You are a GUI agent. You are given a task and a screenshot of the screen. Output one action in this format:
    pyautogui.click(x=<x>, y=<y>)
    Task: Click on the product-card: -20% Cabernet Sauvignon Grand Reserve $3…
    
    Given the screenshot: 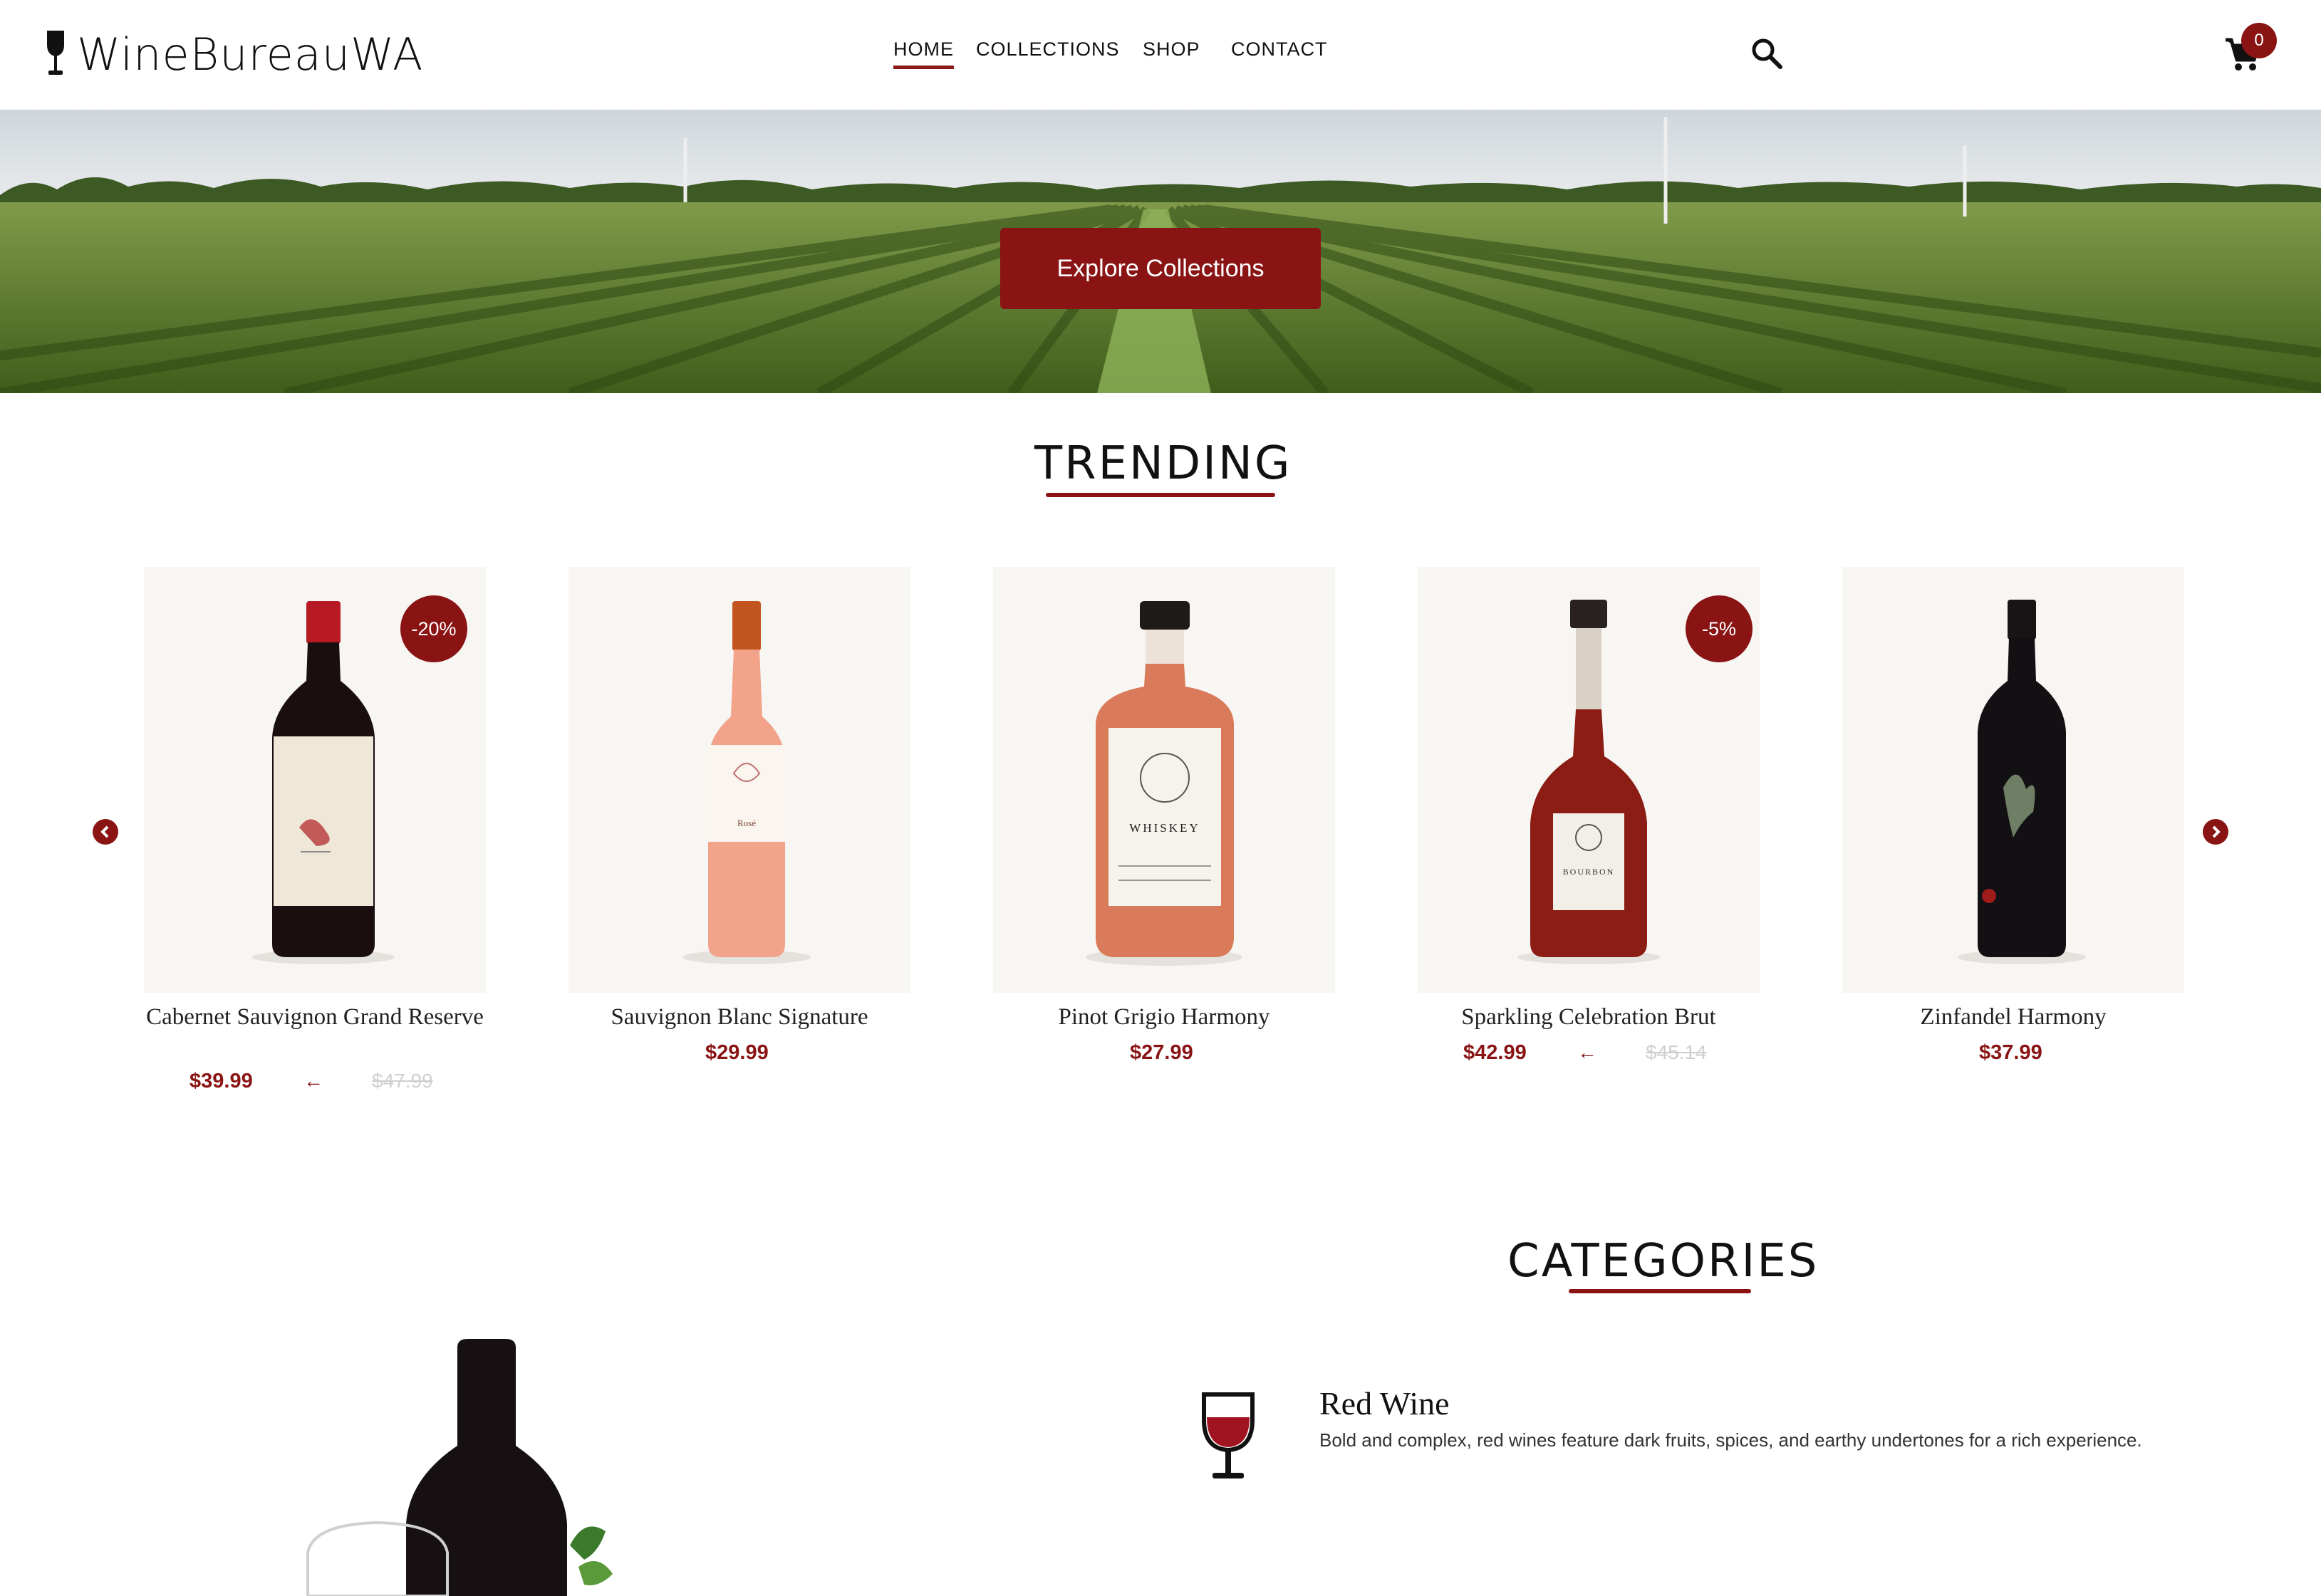 What is the action you would take?
    pyautogui.click(x=315, y=837)
    